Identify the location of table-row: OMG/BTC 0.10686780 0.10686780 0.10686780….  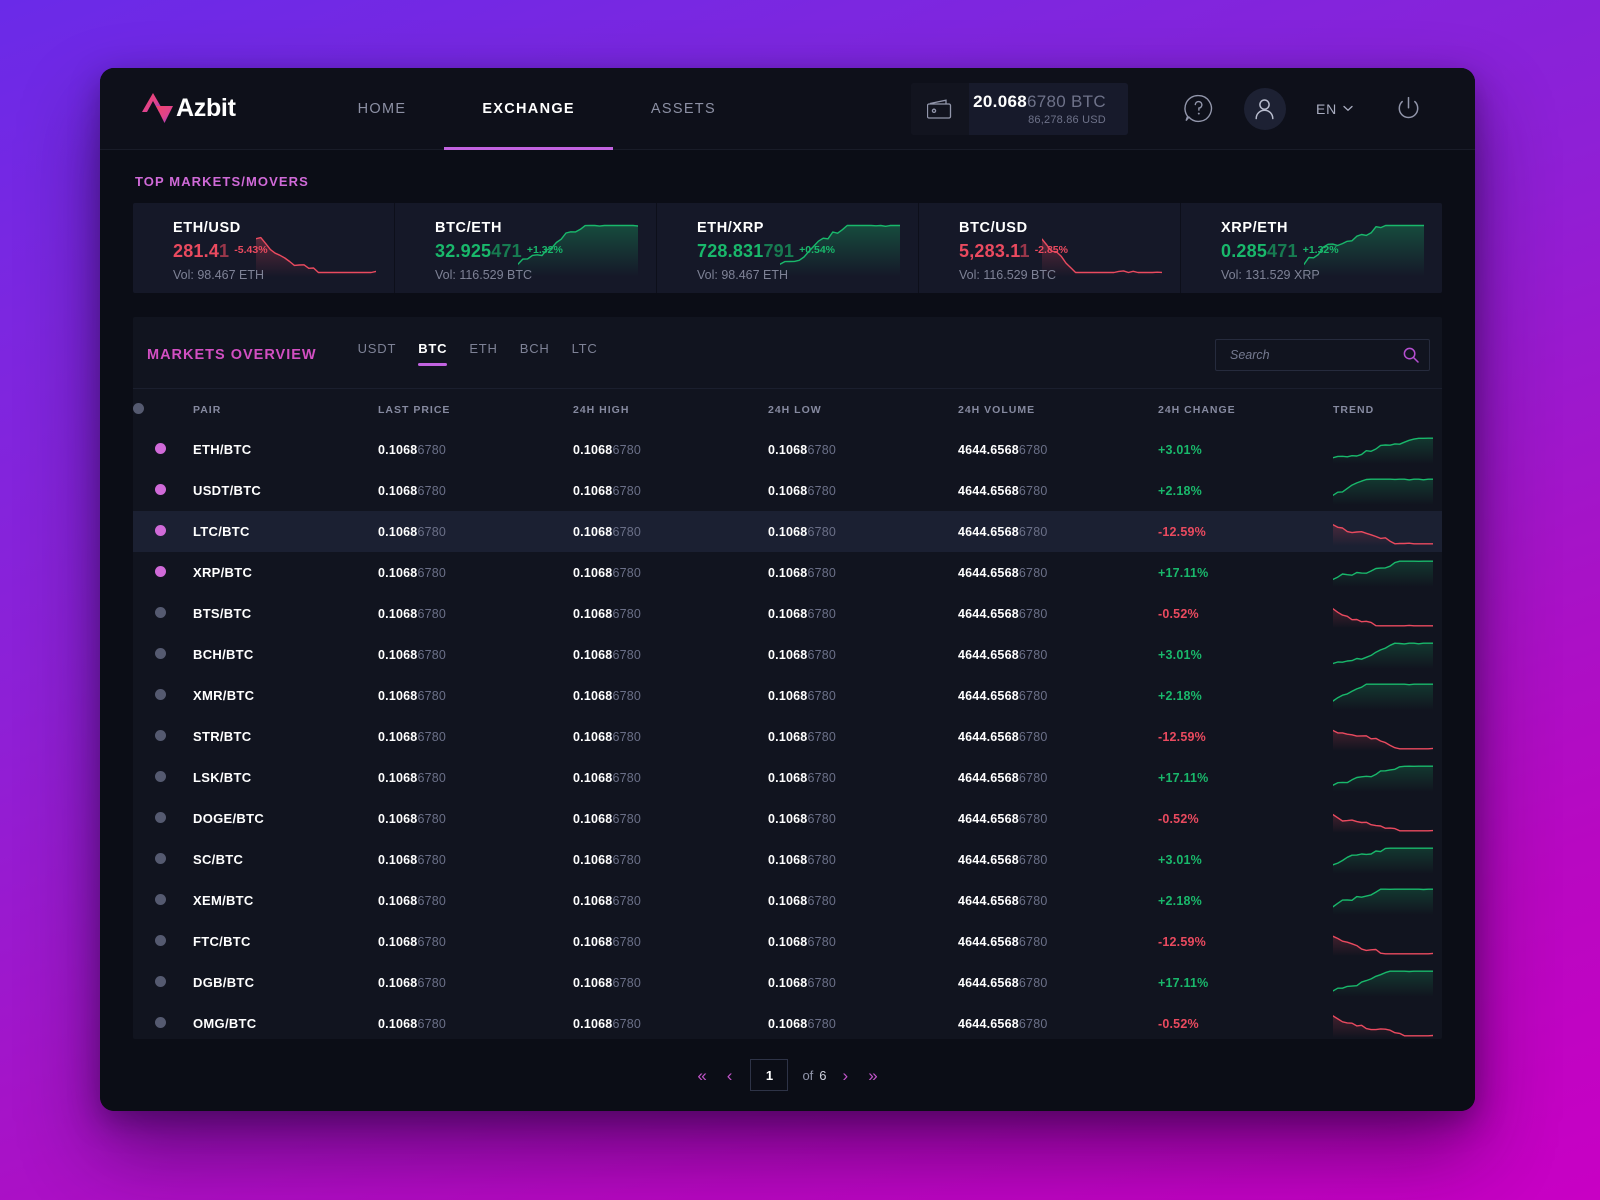
(787, 1021).